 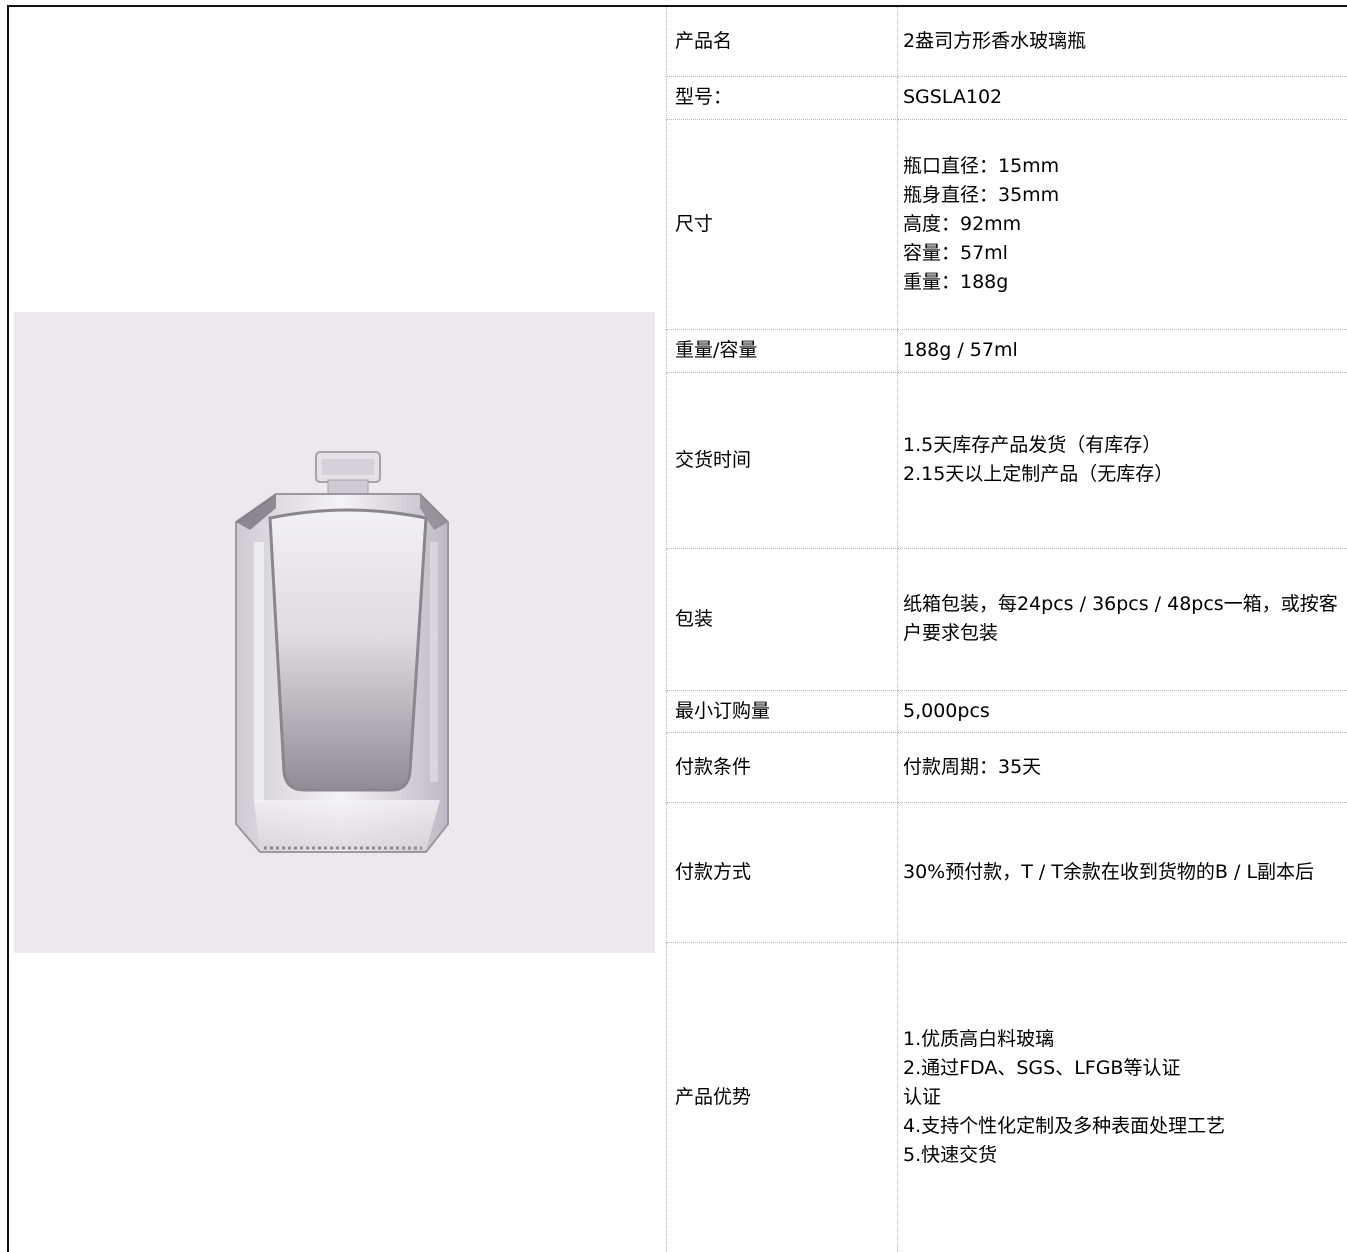 I want to click on spec-value-line: 重量：188g, so click(x=956, y=281).